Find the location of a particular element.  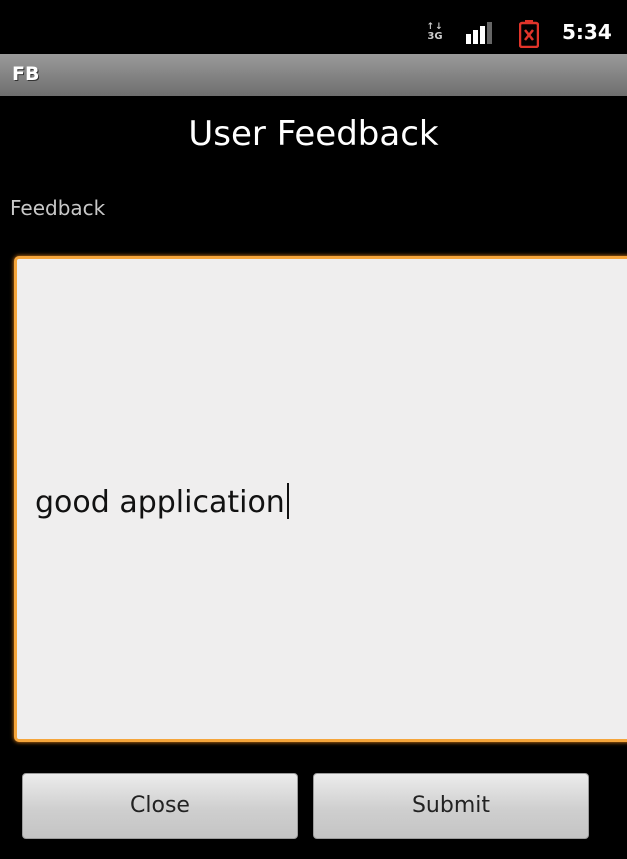

app-name: FB is located at coordinates (26, 74).